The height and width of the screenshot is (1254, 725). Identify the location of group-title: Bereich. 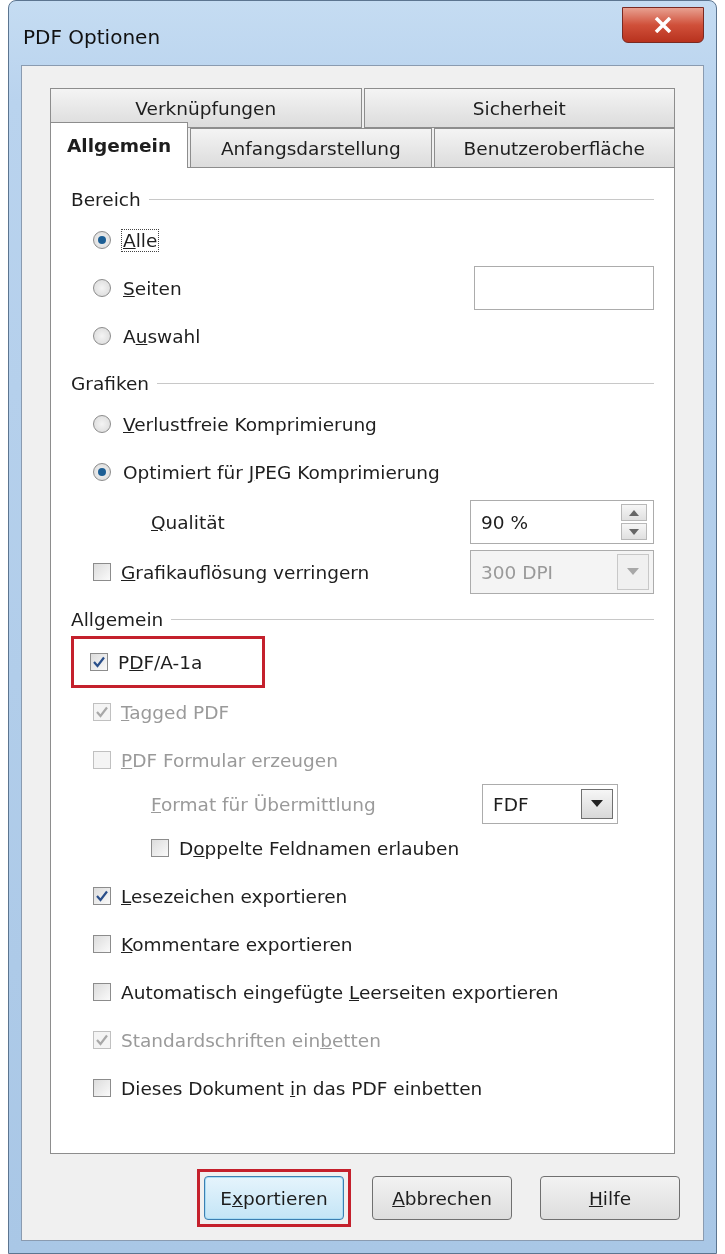
(106, 199).